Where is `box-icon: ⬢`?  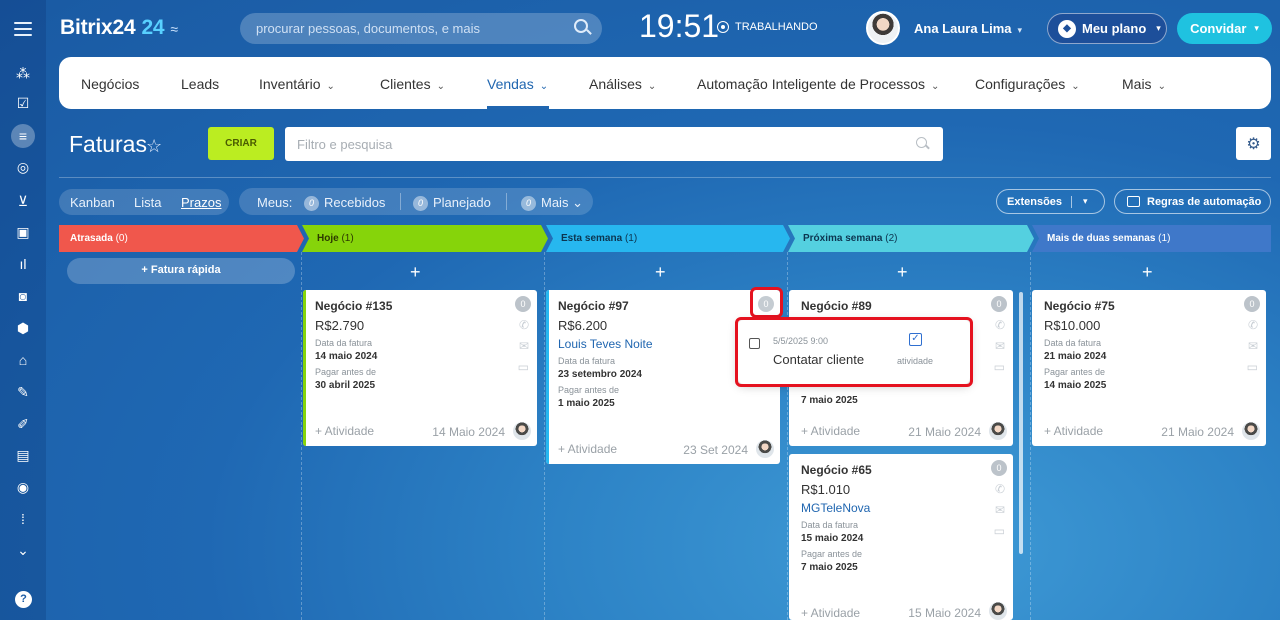 box-icon: ⬢ is located at coordinates (23, 328).